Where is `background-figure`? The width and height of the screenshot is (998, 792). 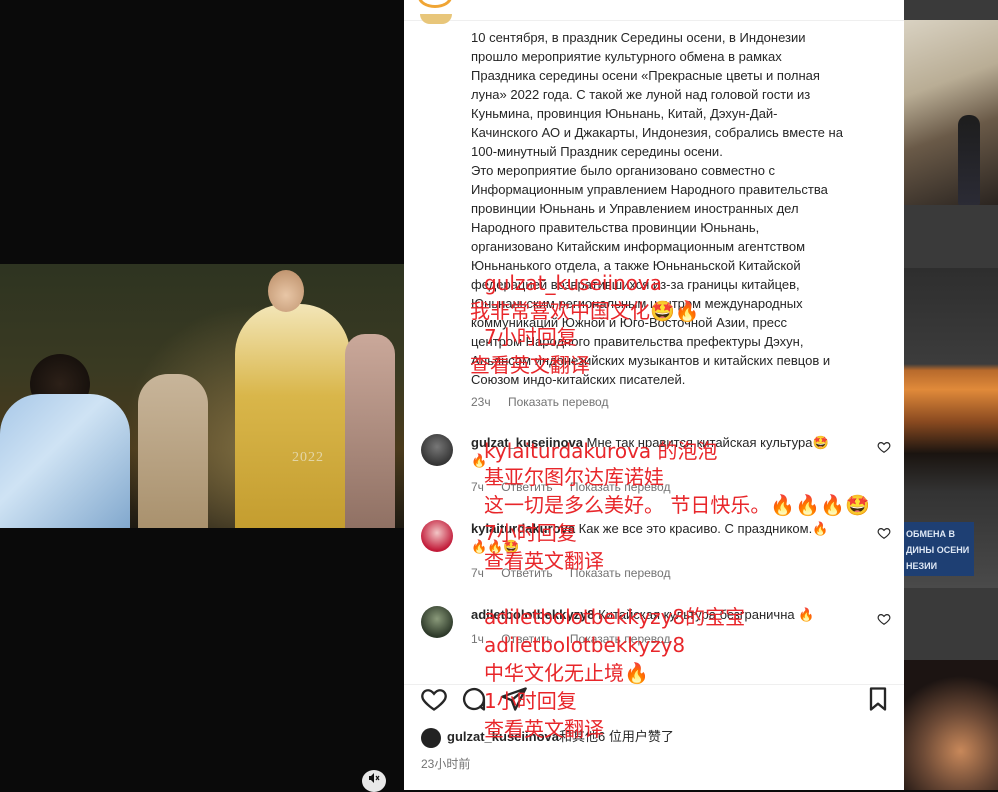 background-figure is located at coordinates (969, 160).